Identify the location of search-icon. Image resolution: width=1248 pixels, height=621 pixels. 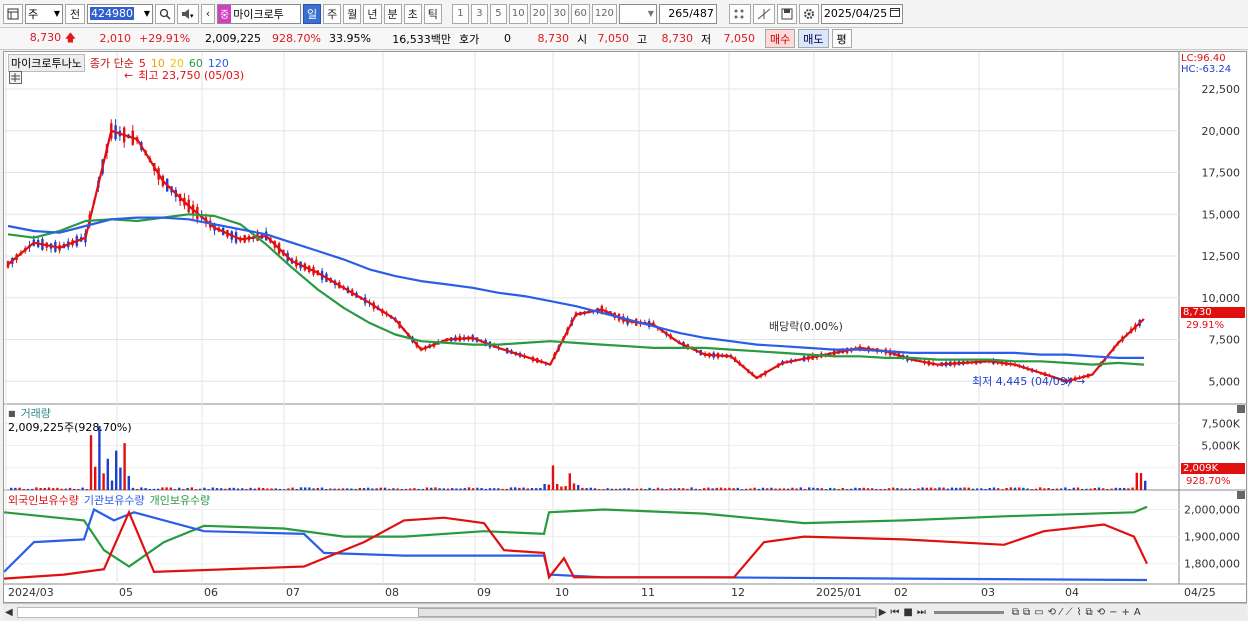
(165, 13).